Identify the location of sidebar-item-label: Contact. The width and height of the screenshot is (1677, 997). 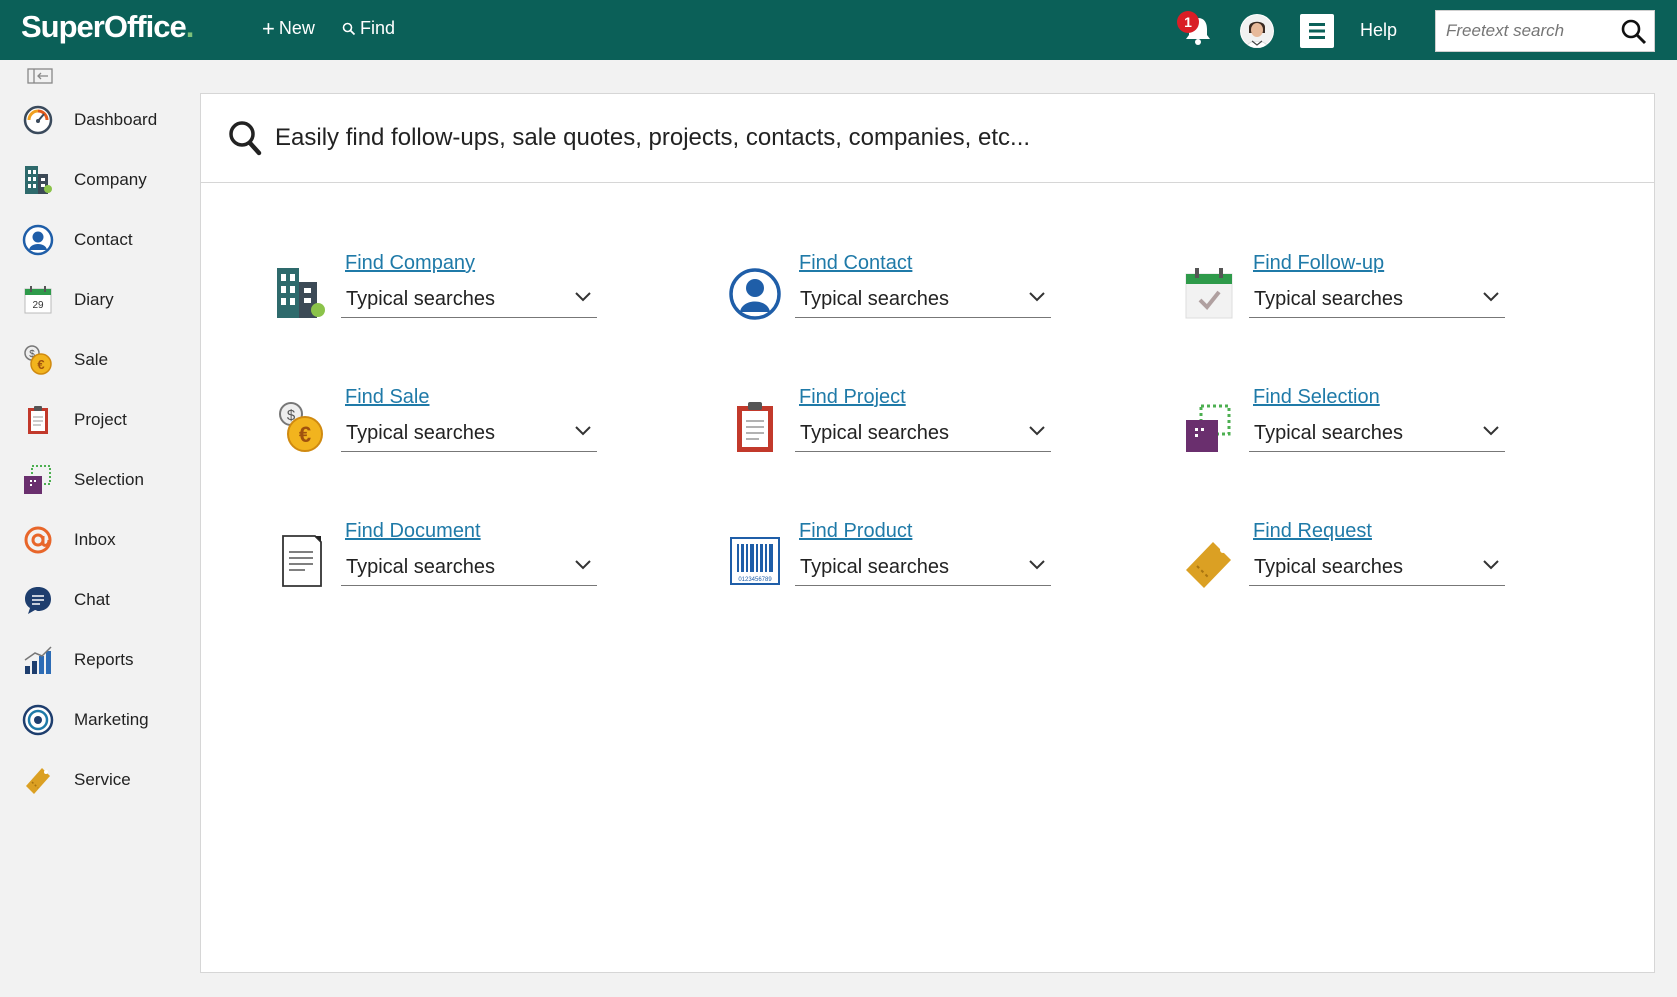
(103, 239).